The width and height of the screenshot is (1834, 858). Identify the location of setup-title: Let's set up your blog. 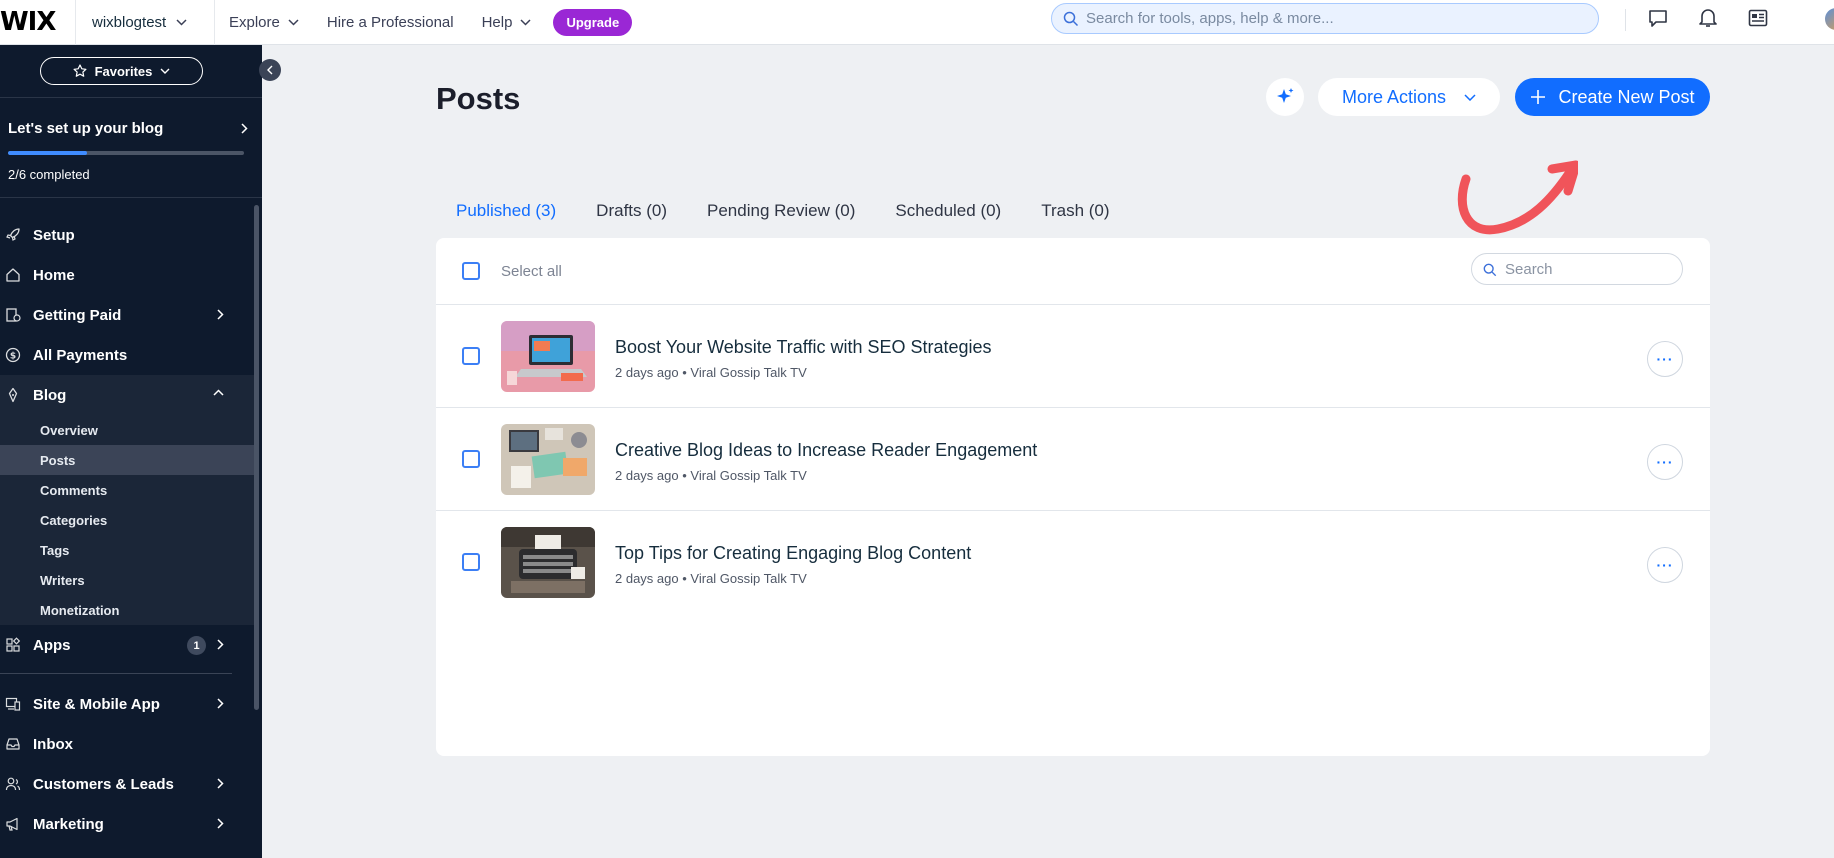
(86, 128).